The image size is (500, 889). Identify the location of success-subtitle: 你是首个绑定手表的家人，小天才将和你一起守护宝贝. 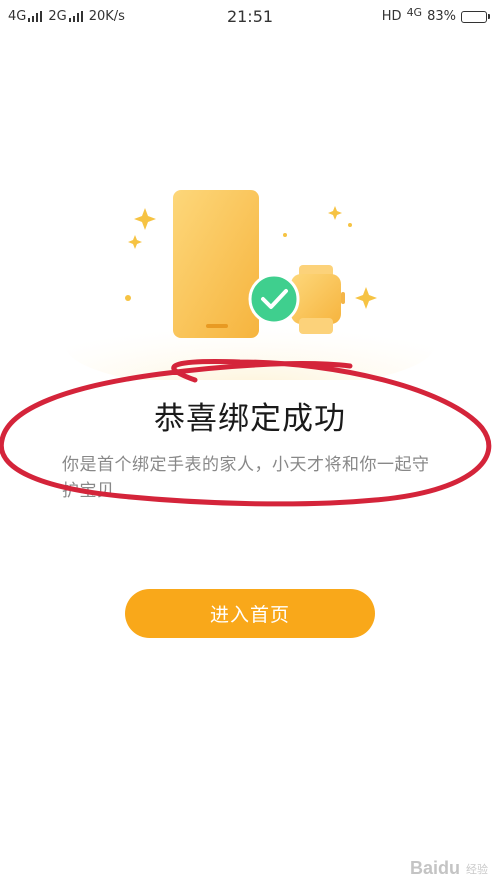
(246, 478).